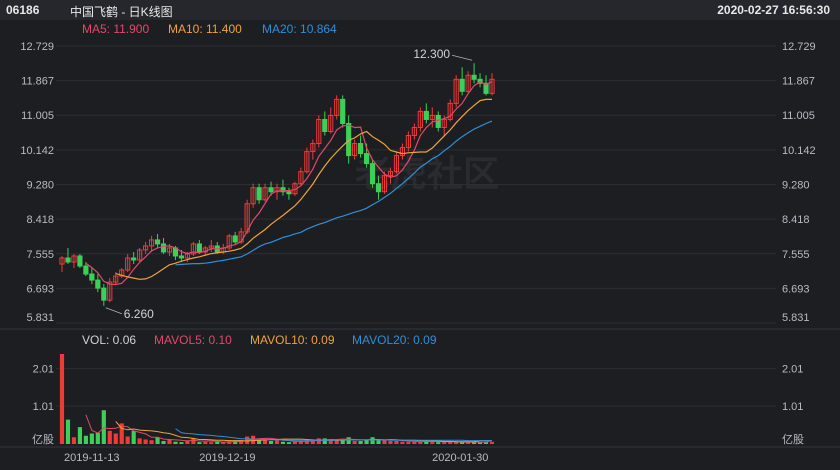  I want to click on price-ytick-left: 10.142, so click(37, 151).